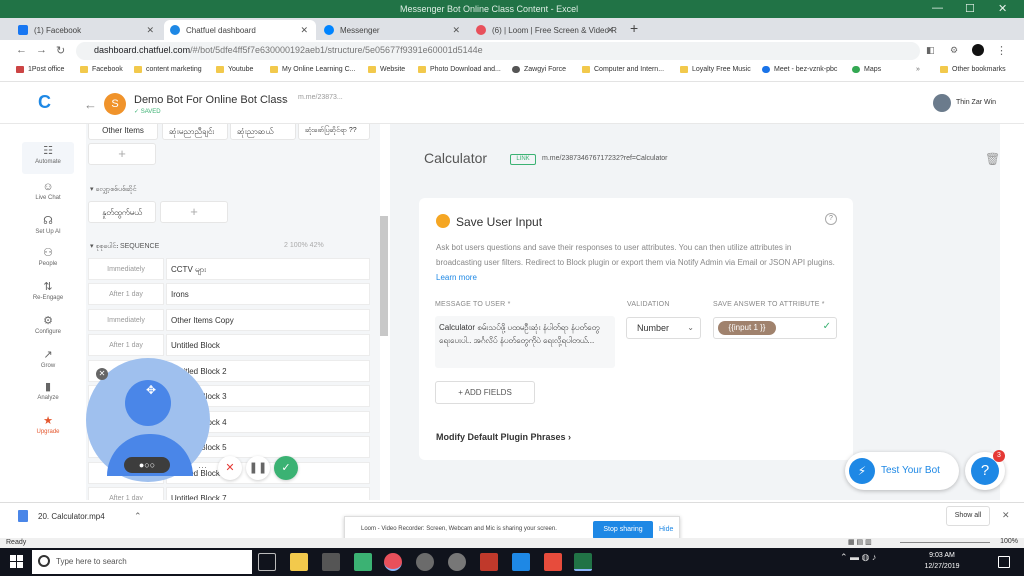 The height and width of the screenshot is (576, 1024). I want to click on pause-recording-button: ❚❚, so click(258, 468).